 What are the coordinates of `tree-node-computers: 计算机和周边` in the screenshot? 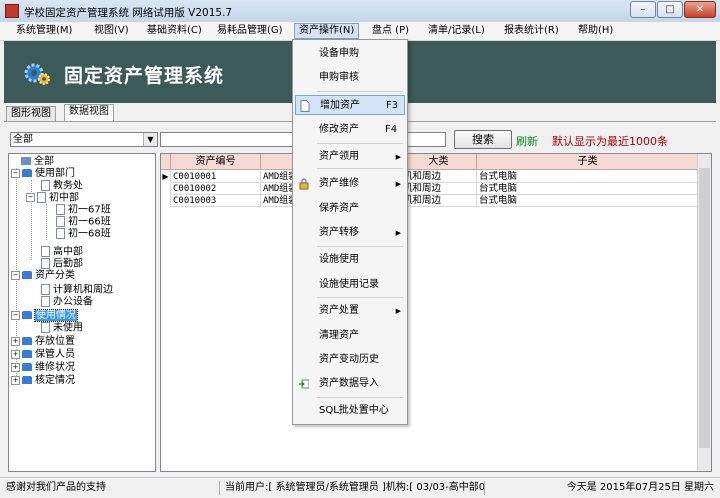 It's located at (77, 290).